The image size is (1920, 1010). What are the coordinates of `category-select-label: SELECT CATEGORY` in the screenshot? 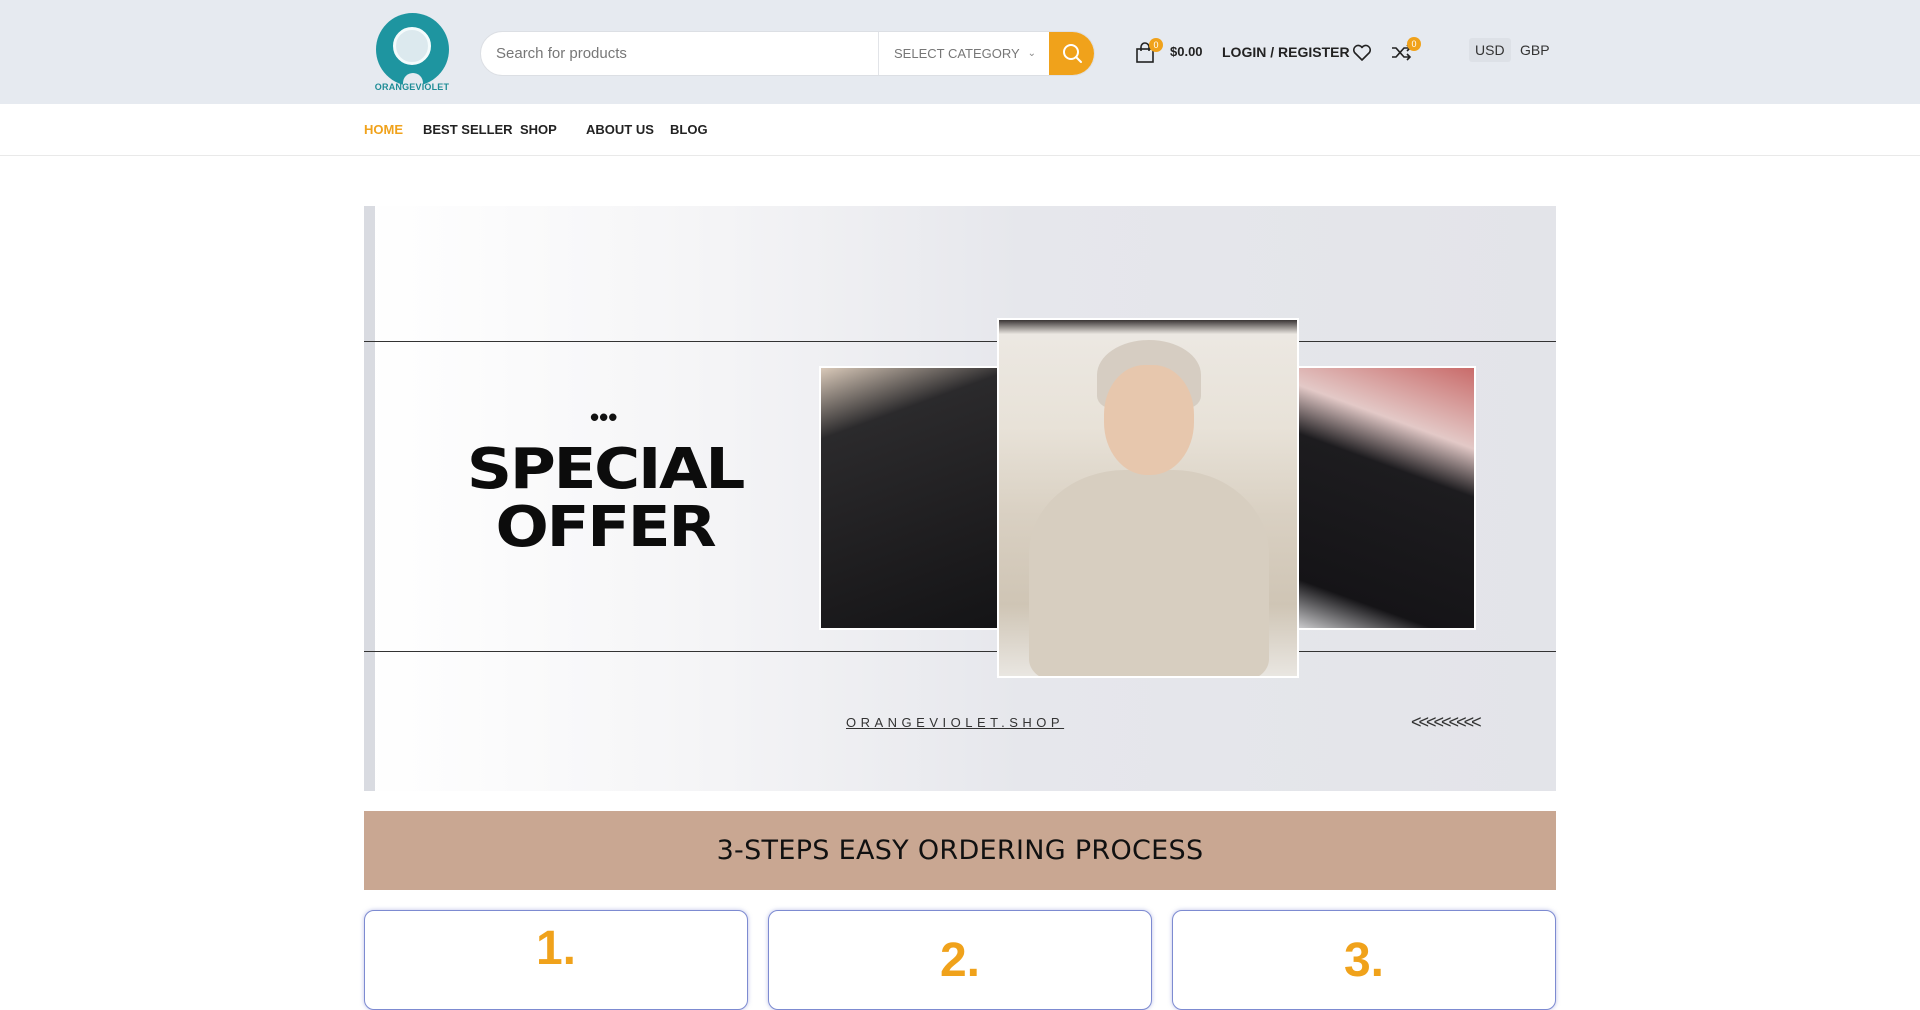 It's located at (957, 53).